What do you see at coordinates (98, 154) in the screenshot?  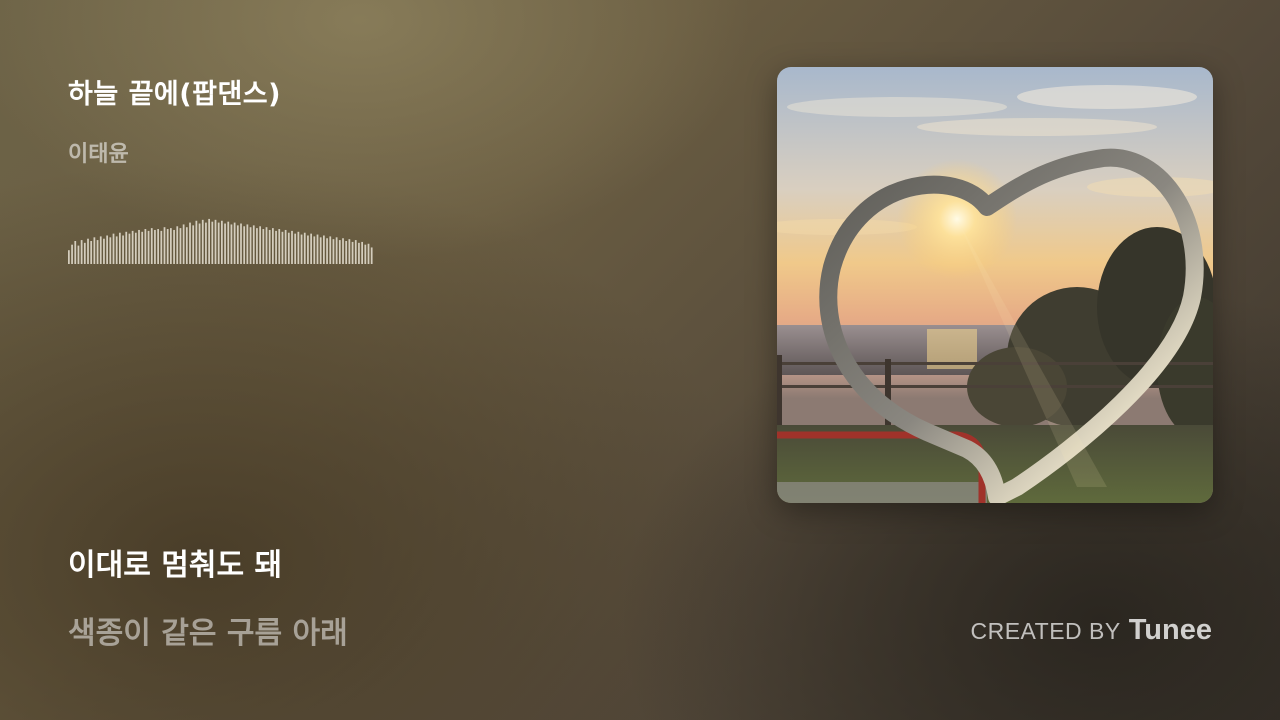 I see `artist-name: 이태윤` at bounding box center [98, 154].